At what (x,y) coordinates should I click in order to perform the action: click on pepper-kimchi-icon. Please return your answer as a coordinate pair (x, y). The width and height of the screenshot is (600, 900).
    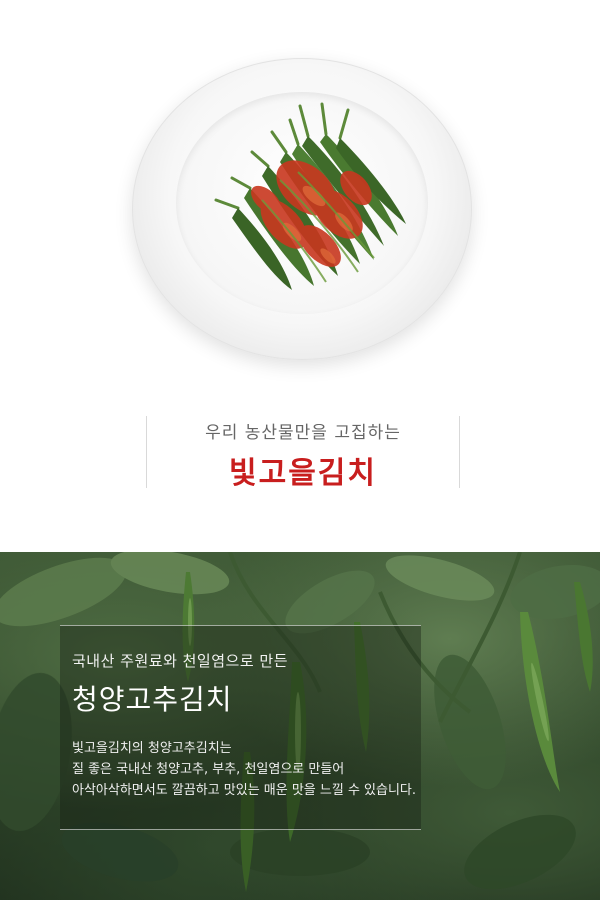
    Looking at the image, I should click on (310, 196).